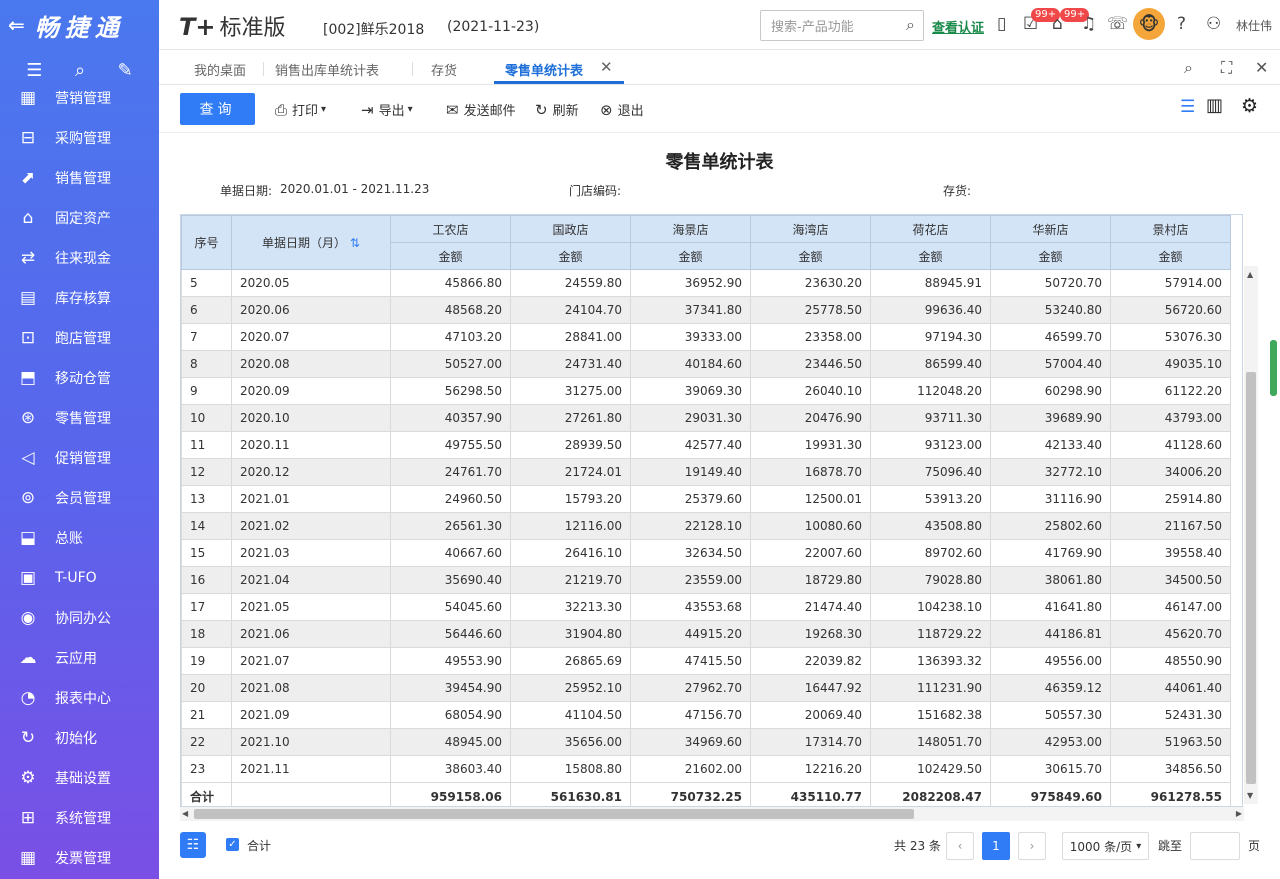 Image resolution: width=1280 pixels, height=879 pixels. What do you see at coordinates (79, 378) in the screenshot?
I see `sidebar-item: ⬒ 移动仓管` at bounding box center [79, 378].